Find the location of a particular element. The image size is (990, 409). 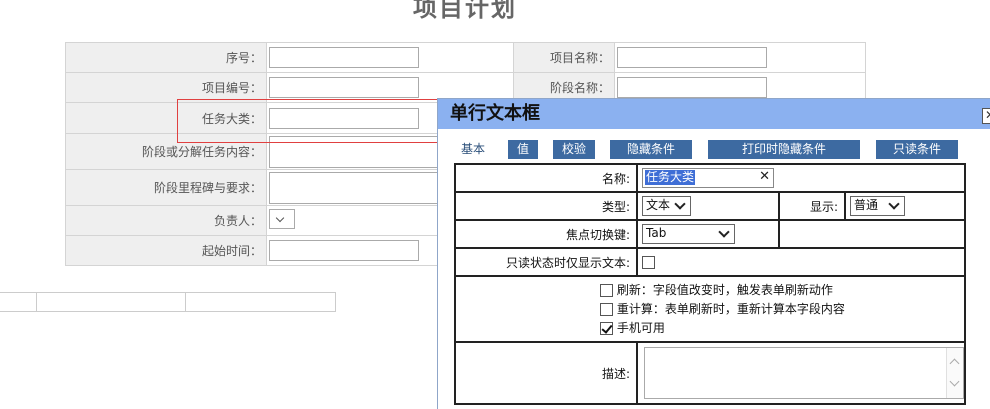

focus-key-select: Tab is located at coordinates (688, 234).